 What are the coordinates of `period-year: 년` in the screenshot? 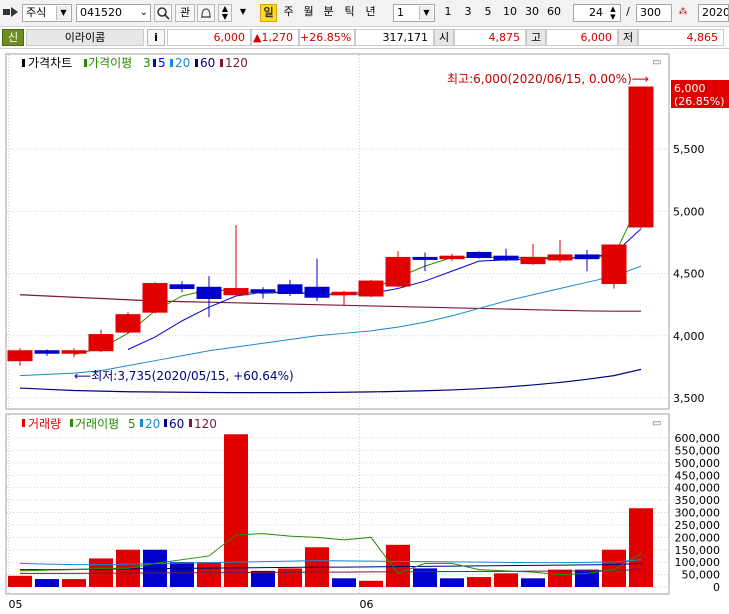 It's located at (370, 13).